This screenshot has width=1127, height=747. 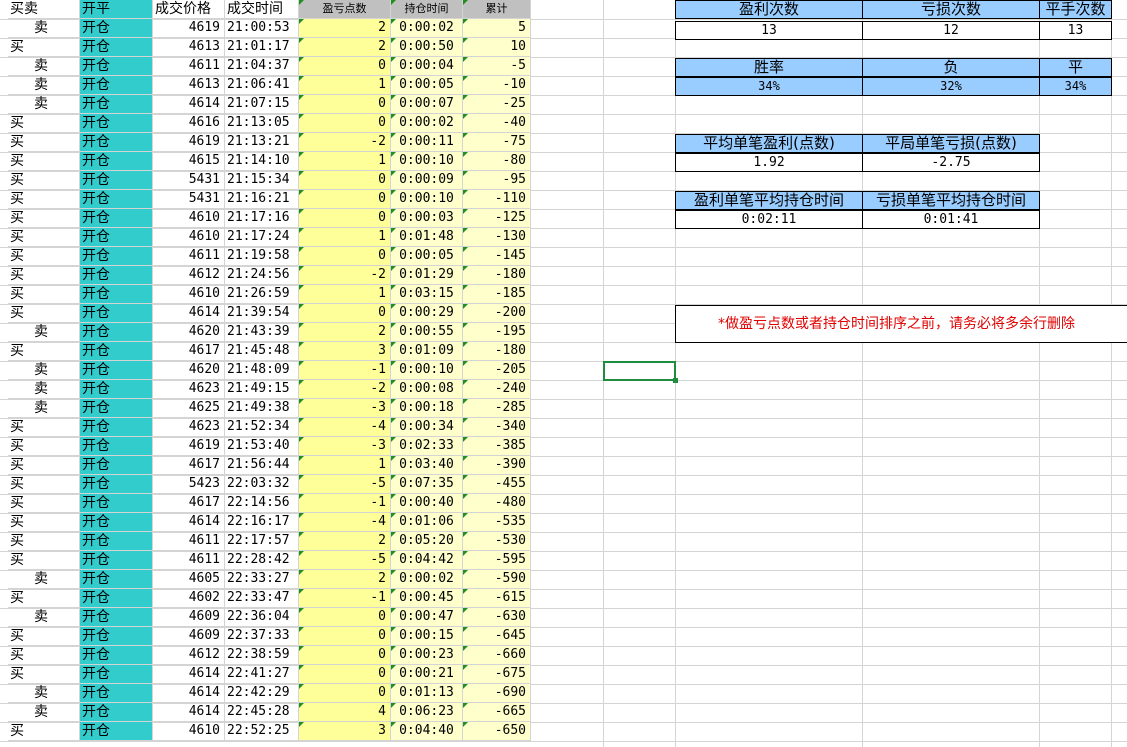 I want to click on cell-pnl: 1, so click(x=345, y=85).